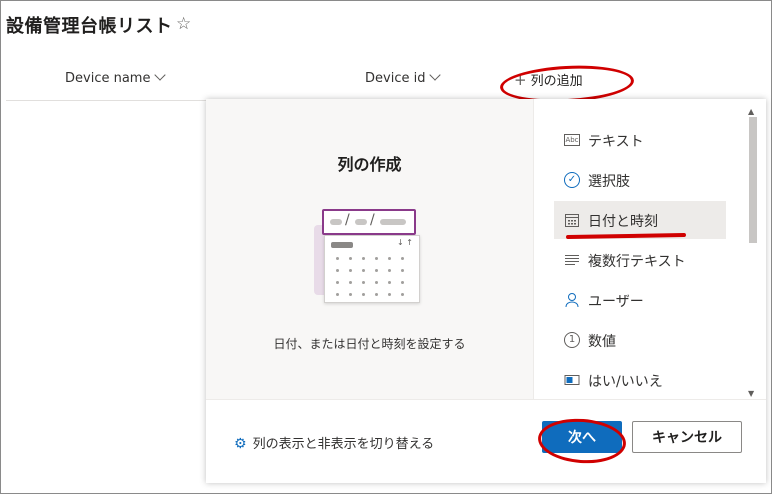 This screenshot has height=494, width=772. I want to click on column-type-person: ユーザー, so click(640, 300).